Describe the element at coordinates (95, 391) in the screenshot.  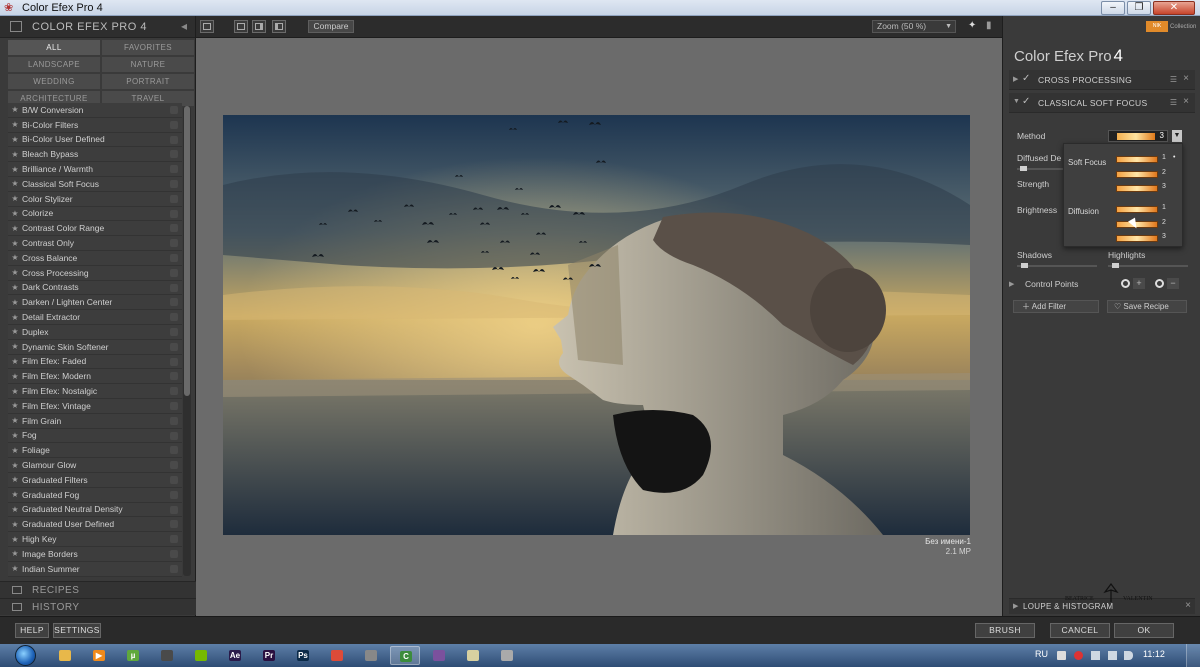
I see `list-item: ★ Film Efex: Nostalgic` at that location.